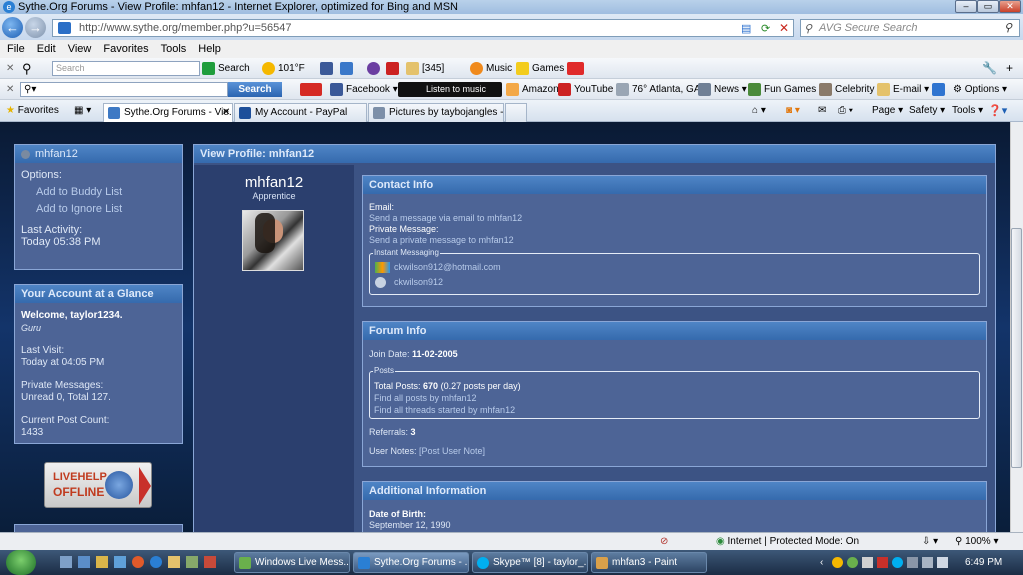  What do you see at coordinates (903, 89) in the screenshot?
I see `email-button: E-mail ▾` at bounding box center [903, 89].